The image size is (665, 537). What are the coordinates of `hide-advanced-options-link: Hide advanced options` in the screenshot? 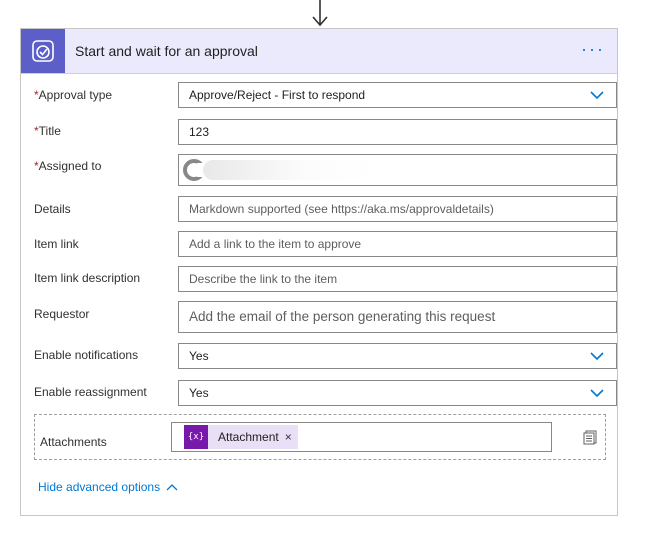 It's located at (108, 487).